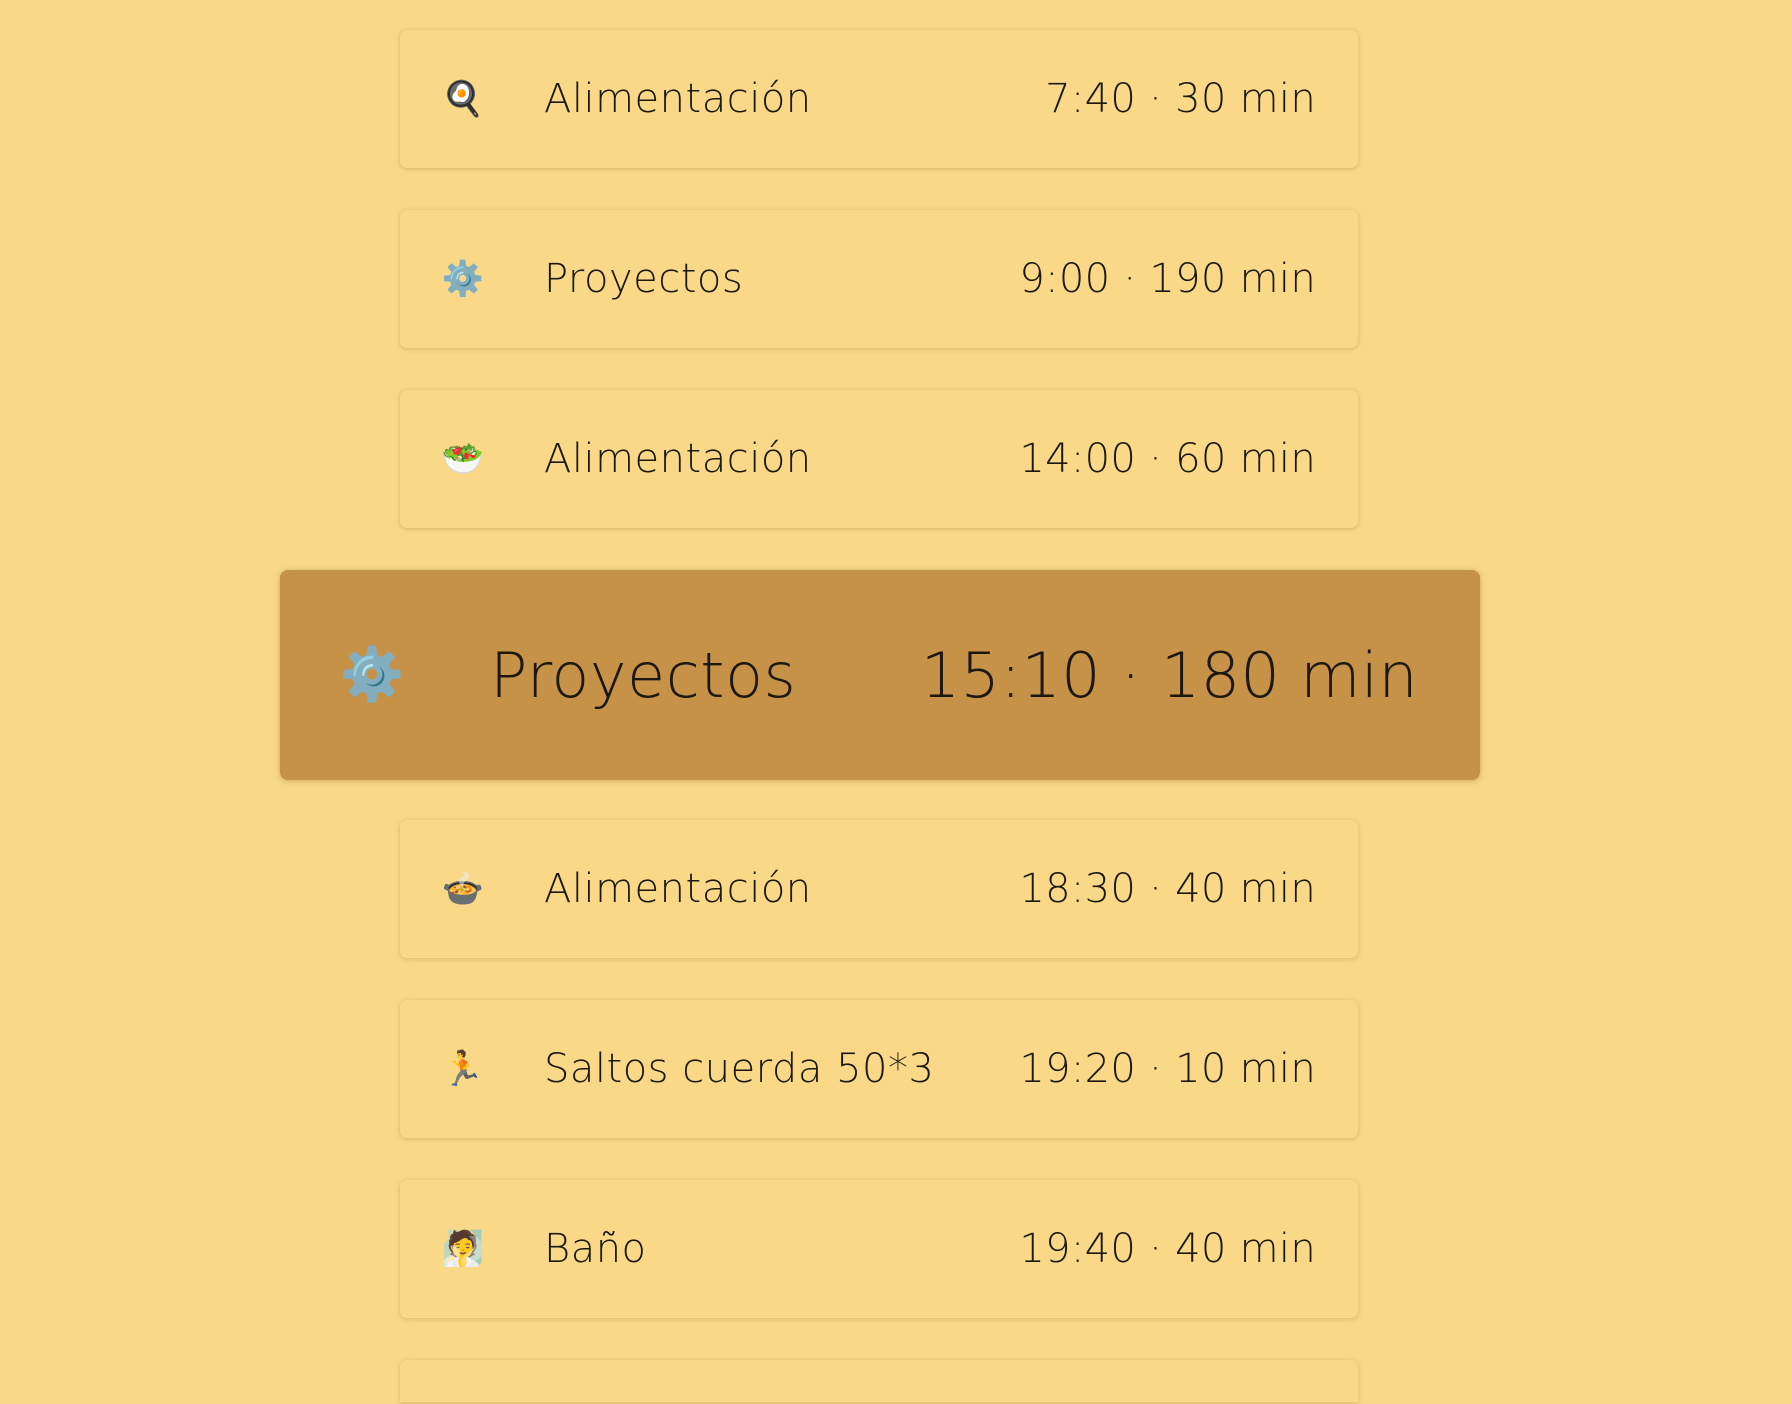  Describe the element at coordinates (879, 279) in the screenshot. I see `schedule-item: ⚙️ Proyectos 9:00 · 190 min` at that location.